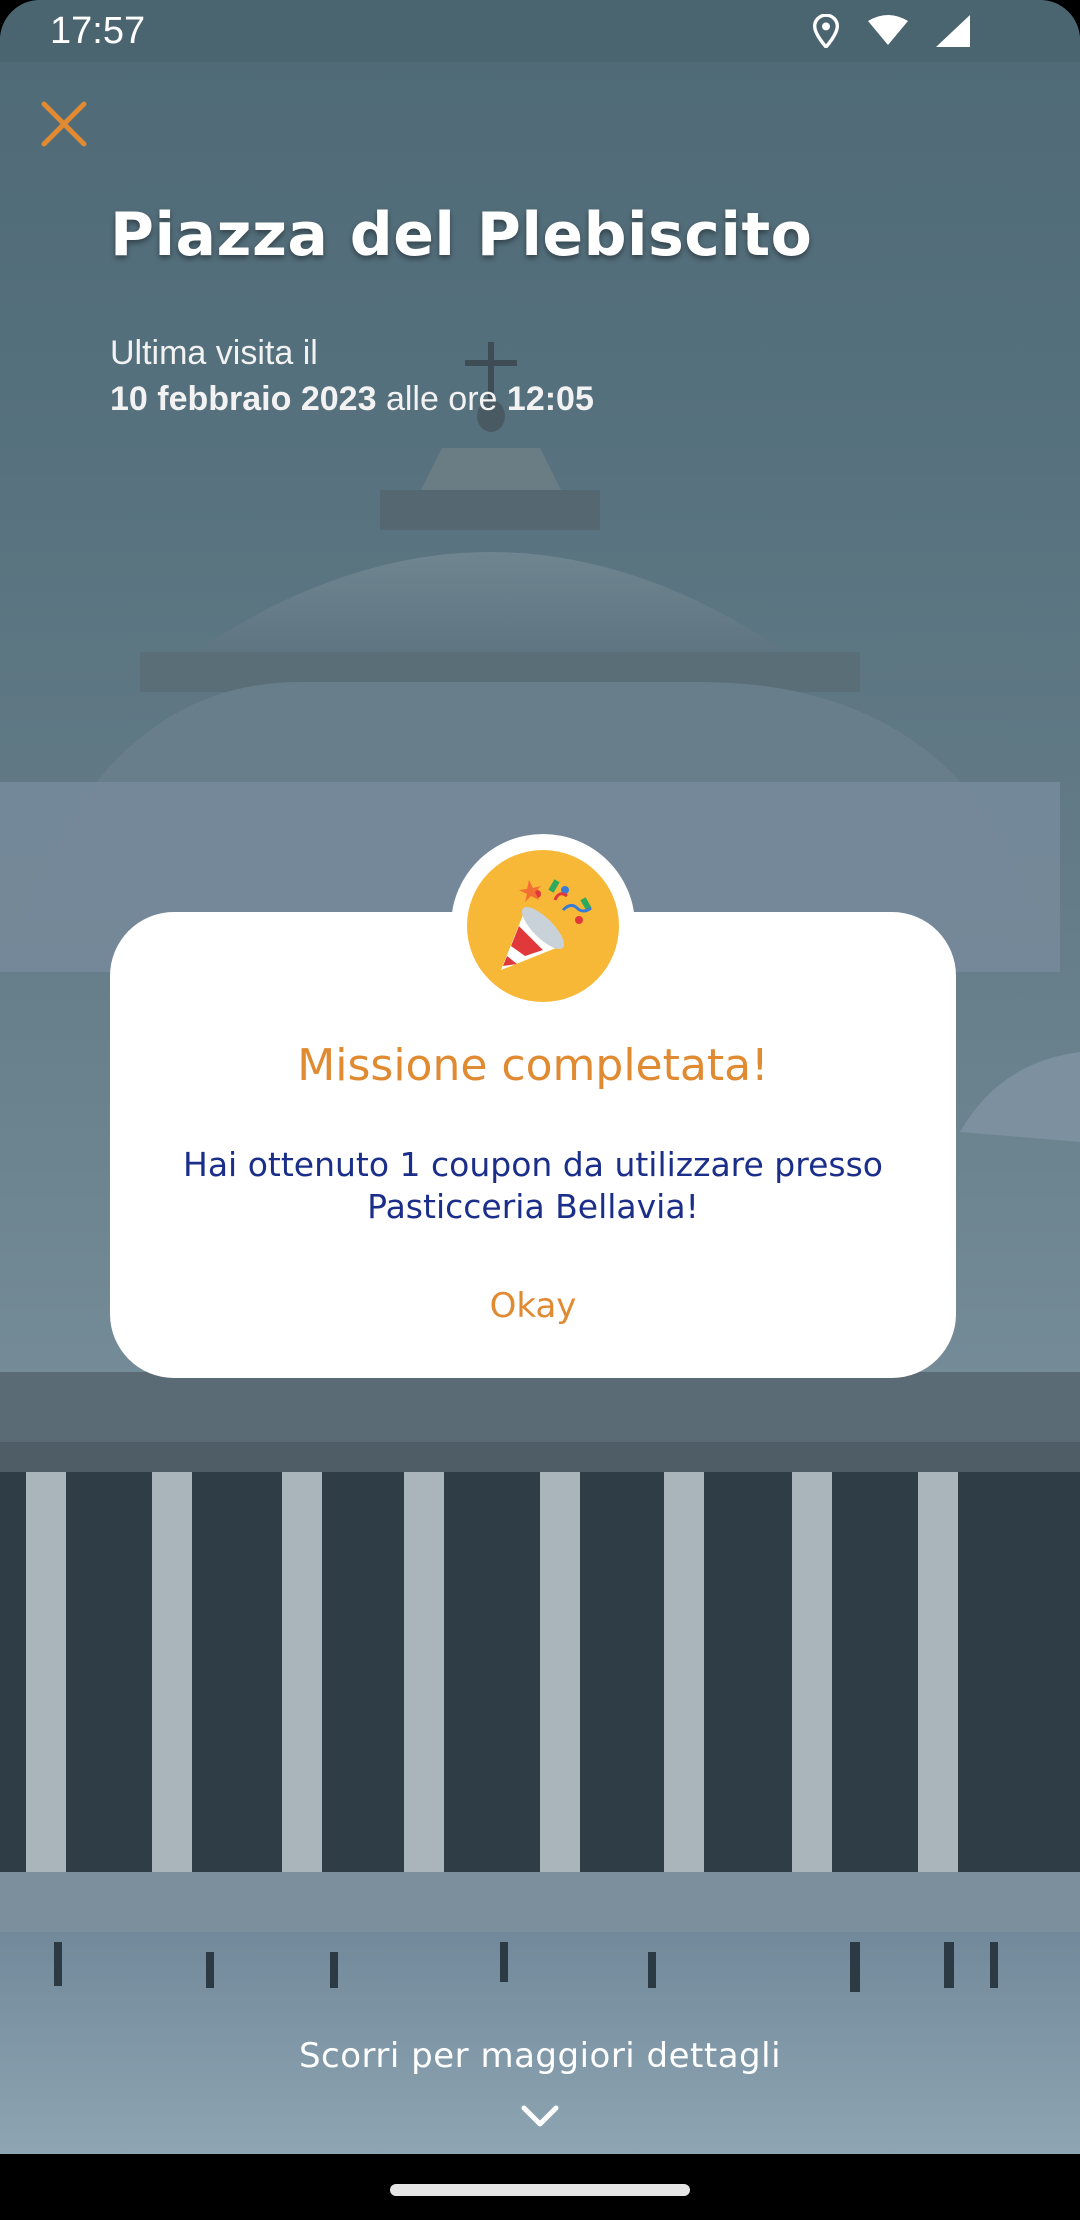  Describe the element at coordinates (546, 924) in the screenshot. I see `party-popper-icon` at that location.